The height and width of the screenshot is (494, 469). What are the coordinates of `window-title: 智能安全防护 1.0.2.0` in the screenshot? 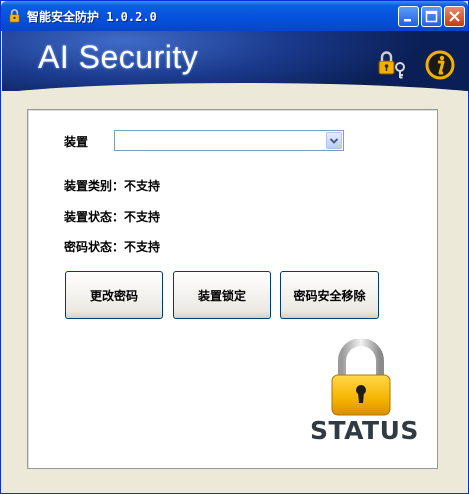 It's located at (92, 17).